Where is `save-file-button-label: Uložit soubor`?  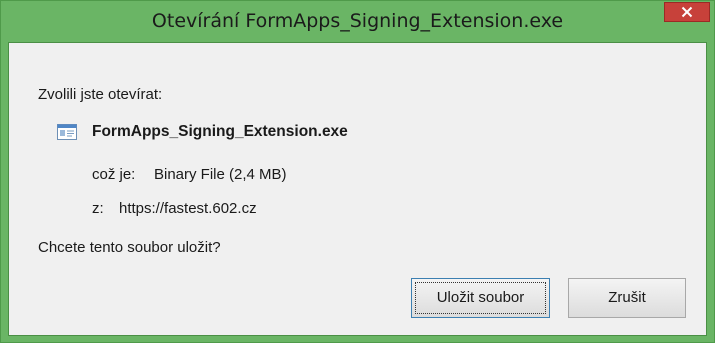 save-file-button-label: Uložit soubor is located at coordinates (480, 297).